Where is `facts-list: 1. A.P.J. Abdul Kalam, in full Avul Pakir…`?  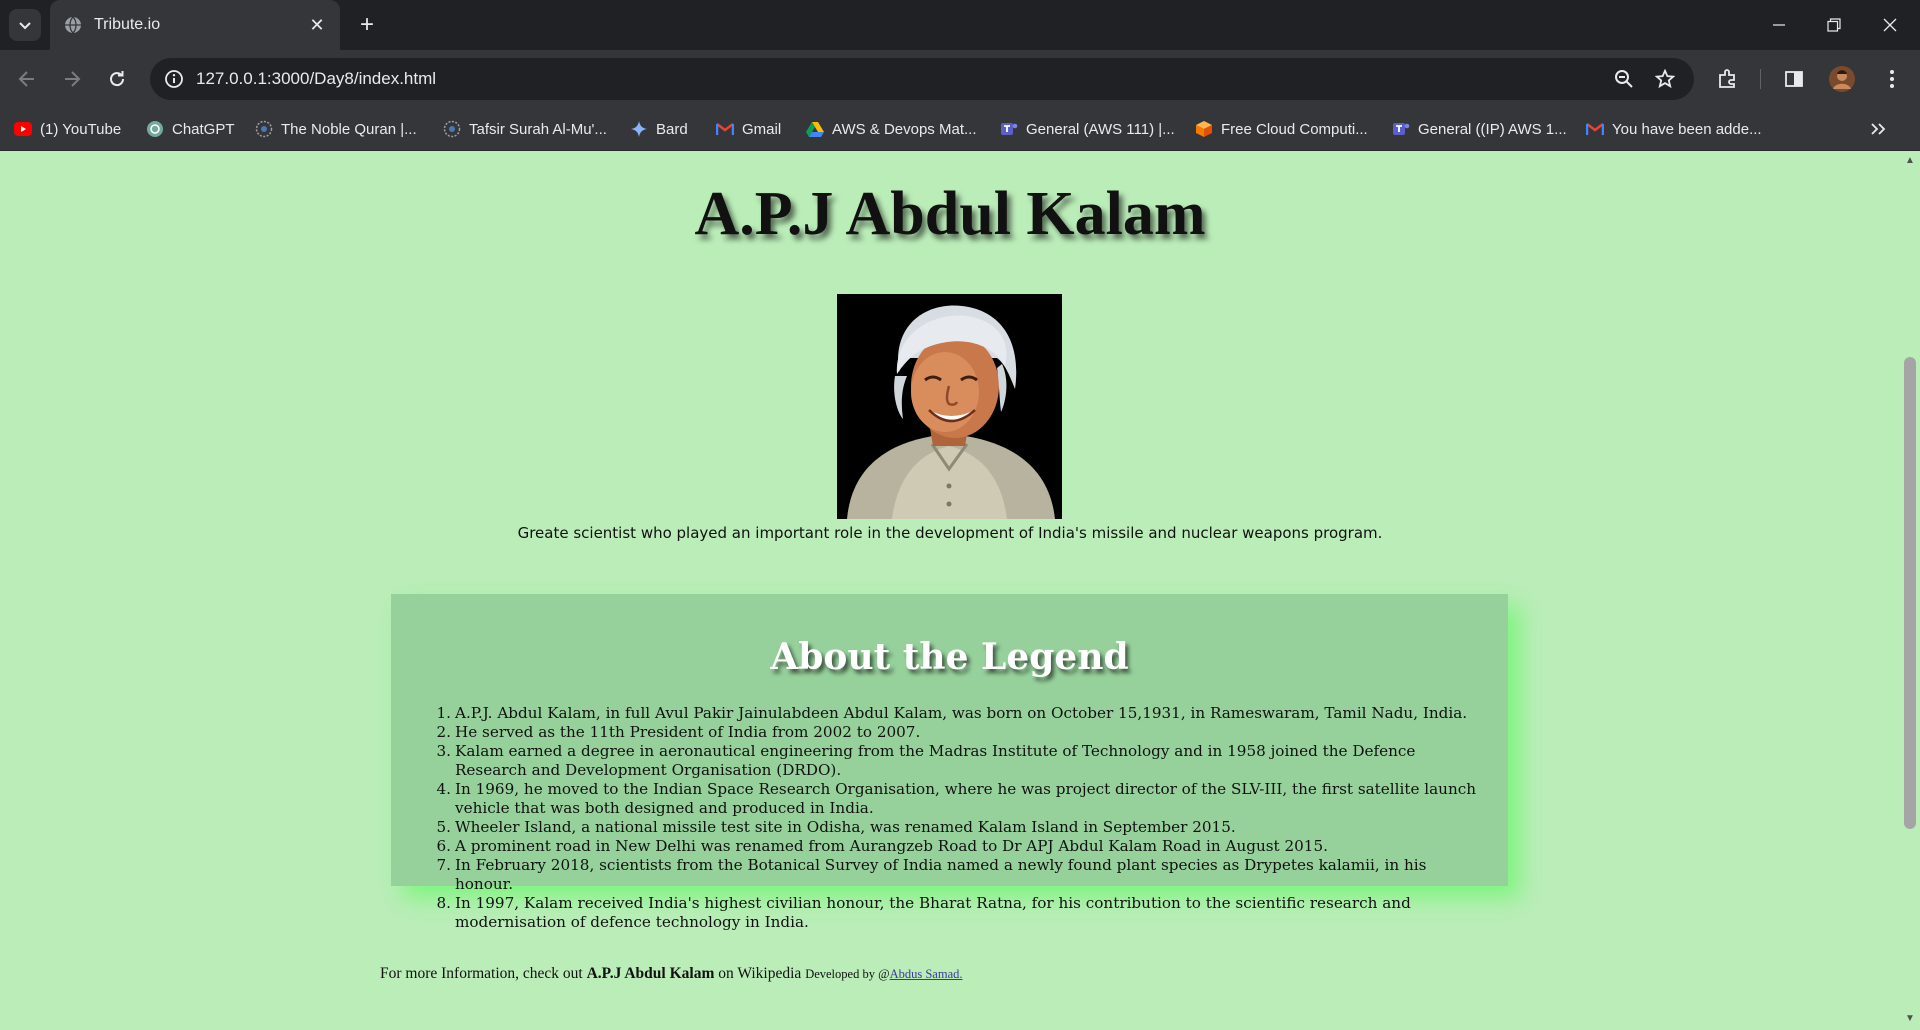 facts-list: 1. A.P.J. Abdul Kalam, in full Avul Pakir… is located at coordinates (960, 818).